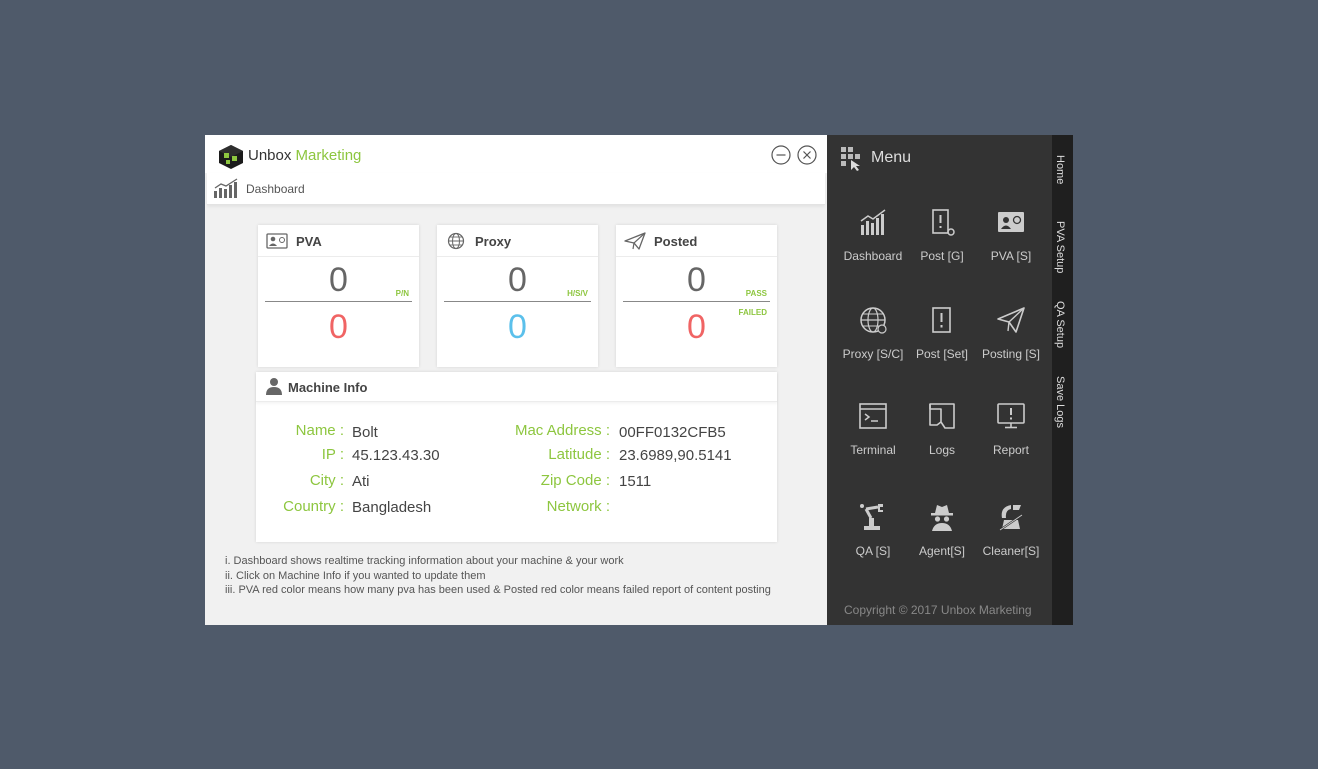 The image size is (1318, 769). What do you see at coordinates (517, 241) in the screenshot?
I see `card-header: Proxy` at bounding box center [517, 241].